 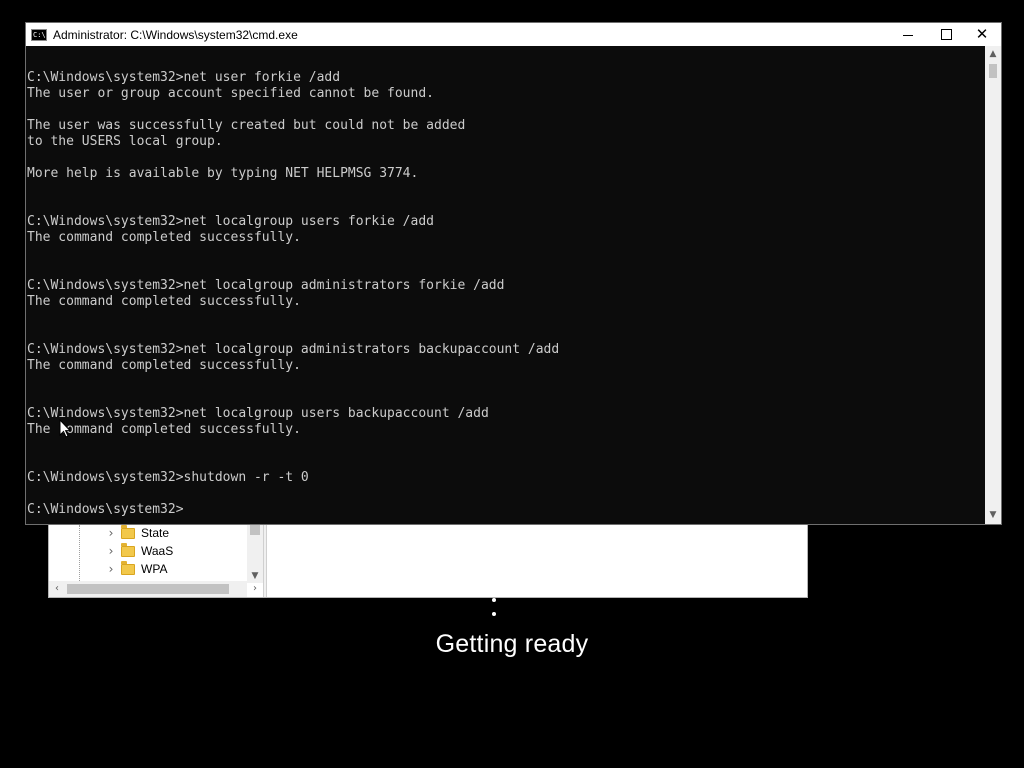 What do you see at coordinates (39, 34) in the screenshot?
I see `cmd-icon: C:\` at bounding box center [39, 34].